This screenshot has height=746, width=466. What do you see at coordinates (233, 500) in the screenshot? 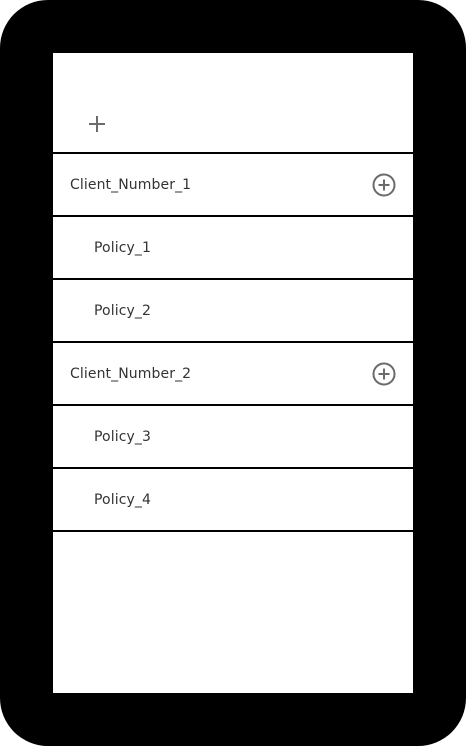
I see `policy-row: Policy_4` at bounding box center [233, 500].